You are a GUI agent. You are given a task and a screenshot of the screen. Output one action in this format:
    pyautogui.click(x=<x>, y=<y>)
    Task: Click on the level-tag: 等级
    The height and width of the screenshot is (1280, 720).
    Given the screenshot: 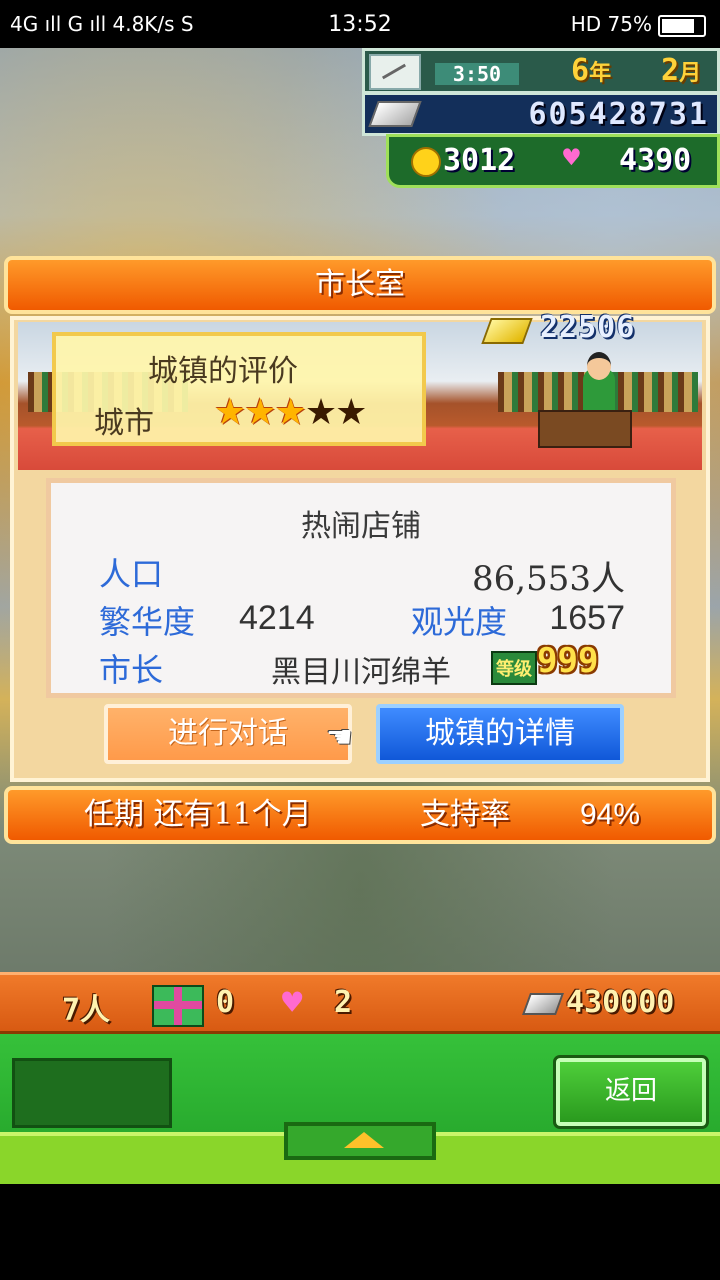 What is the action you would take?
    pyautogui.click(x=514, y=668)
    